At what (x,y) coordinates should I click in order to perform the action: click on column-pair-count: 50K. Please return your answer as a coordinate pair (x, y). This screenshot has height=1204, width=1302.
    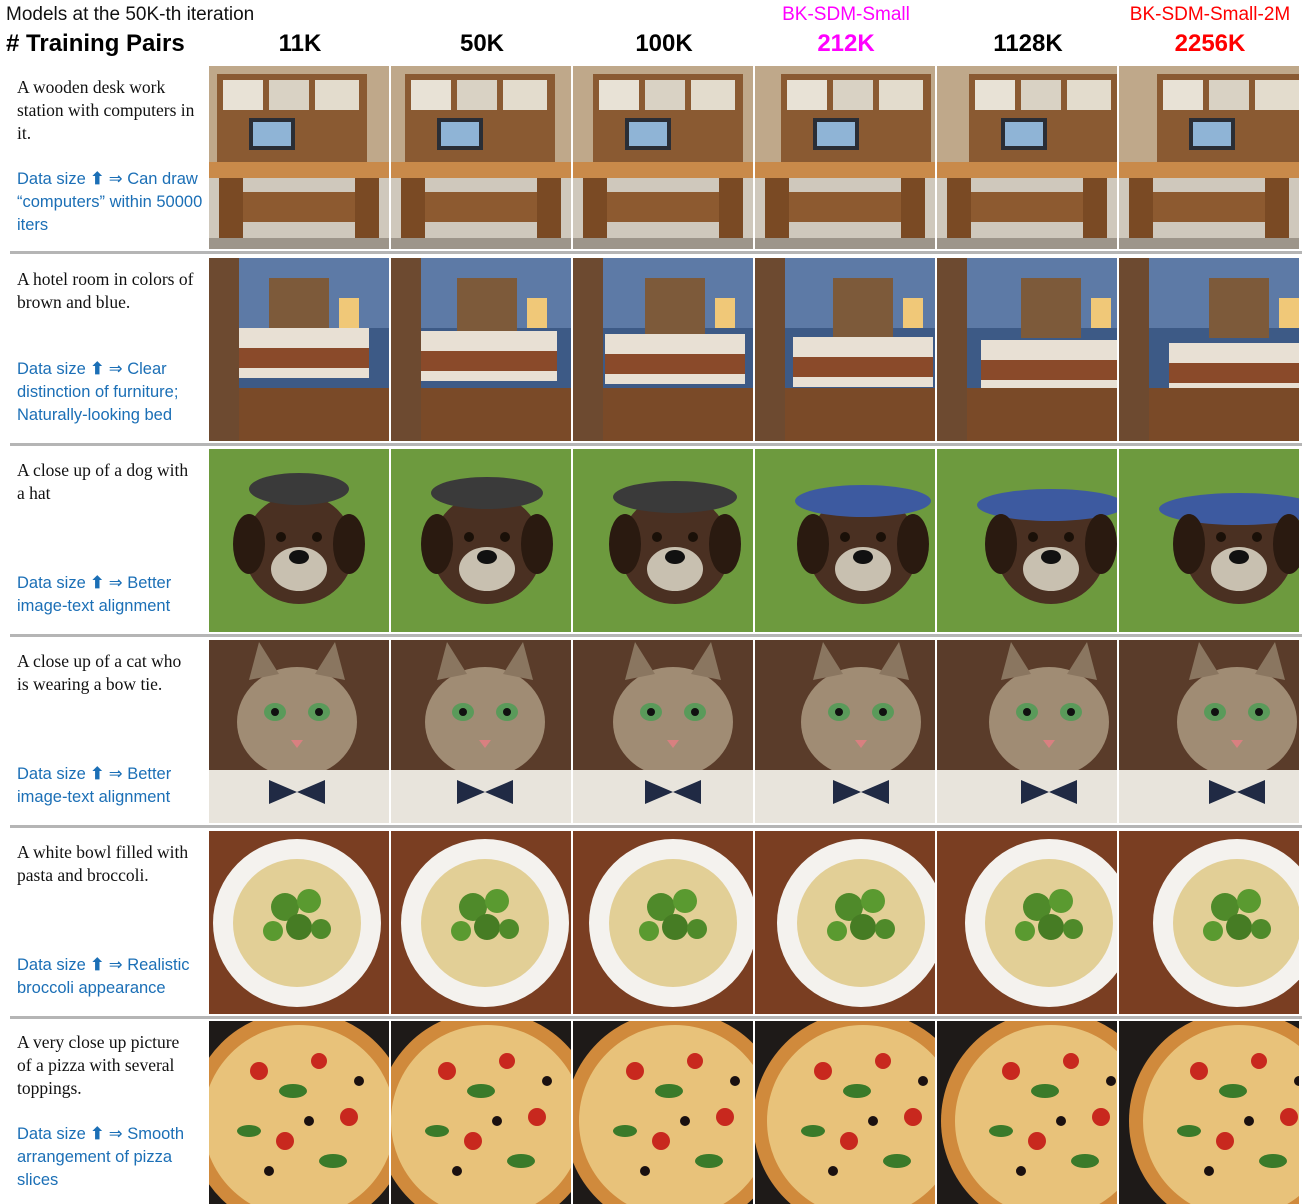
    Looking at the image, I should click on (482, 43).